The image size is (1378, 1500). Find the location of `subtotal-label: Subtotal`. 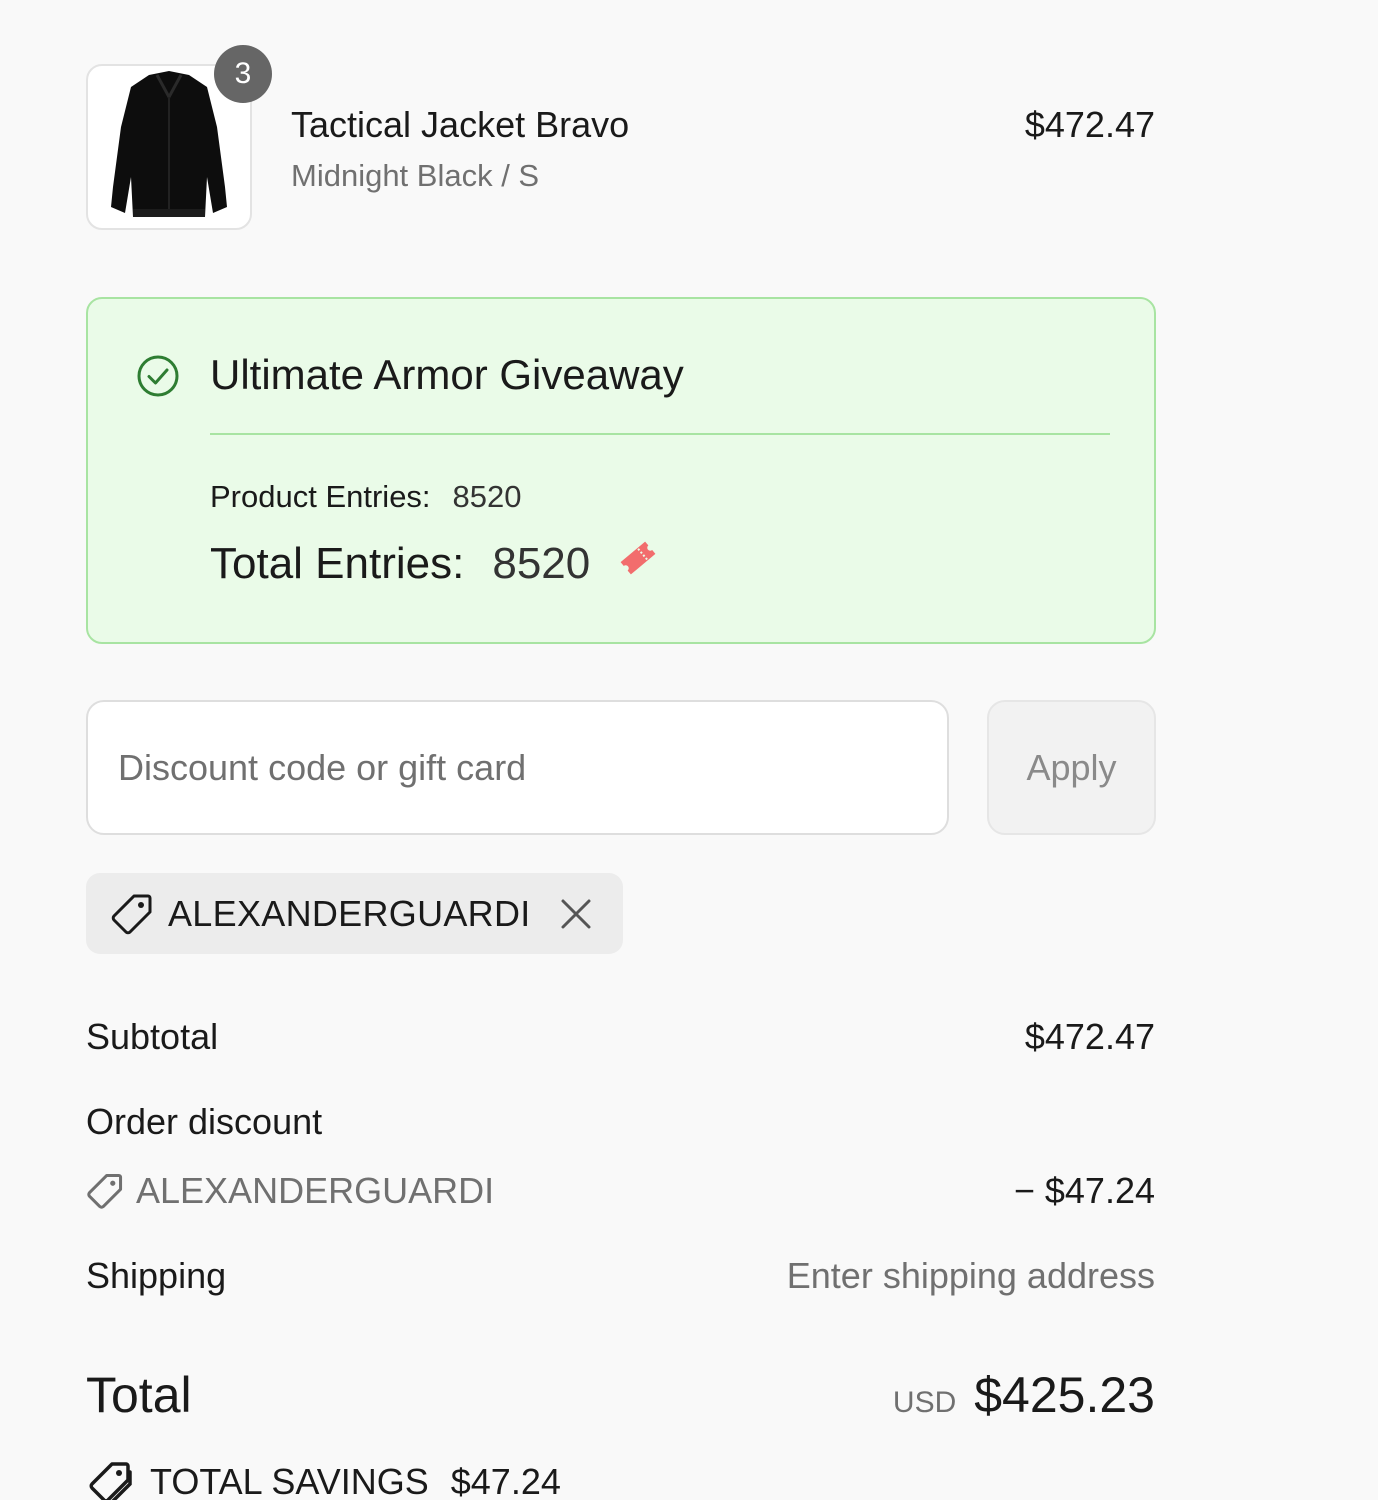

subtotal-label: Subtotal is located at coordinates (152, 1036).